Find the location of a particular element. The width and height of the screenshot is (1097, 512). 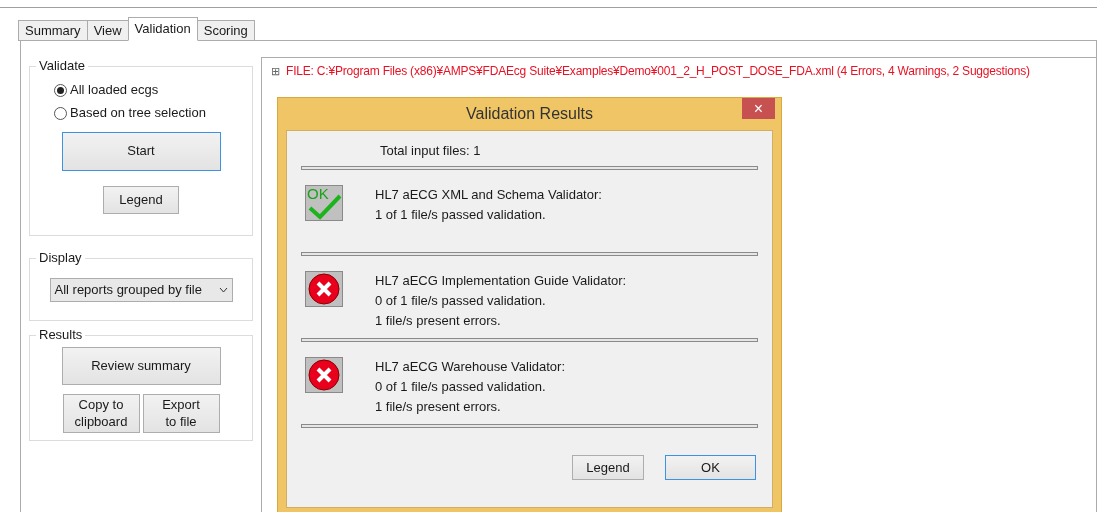

start-button: Start is located at coordinates (141, 151).